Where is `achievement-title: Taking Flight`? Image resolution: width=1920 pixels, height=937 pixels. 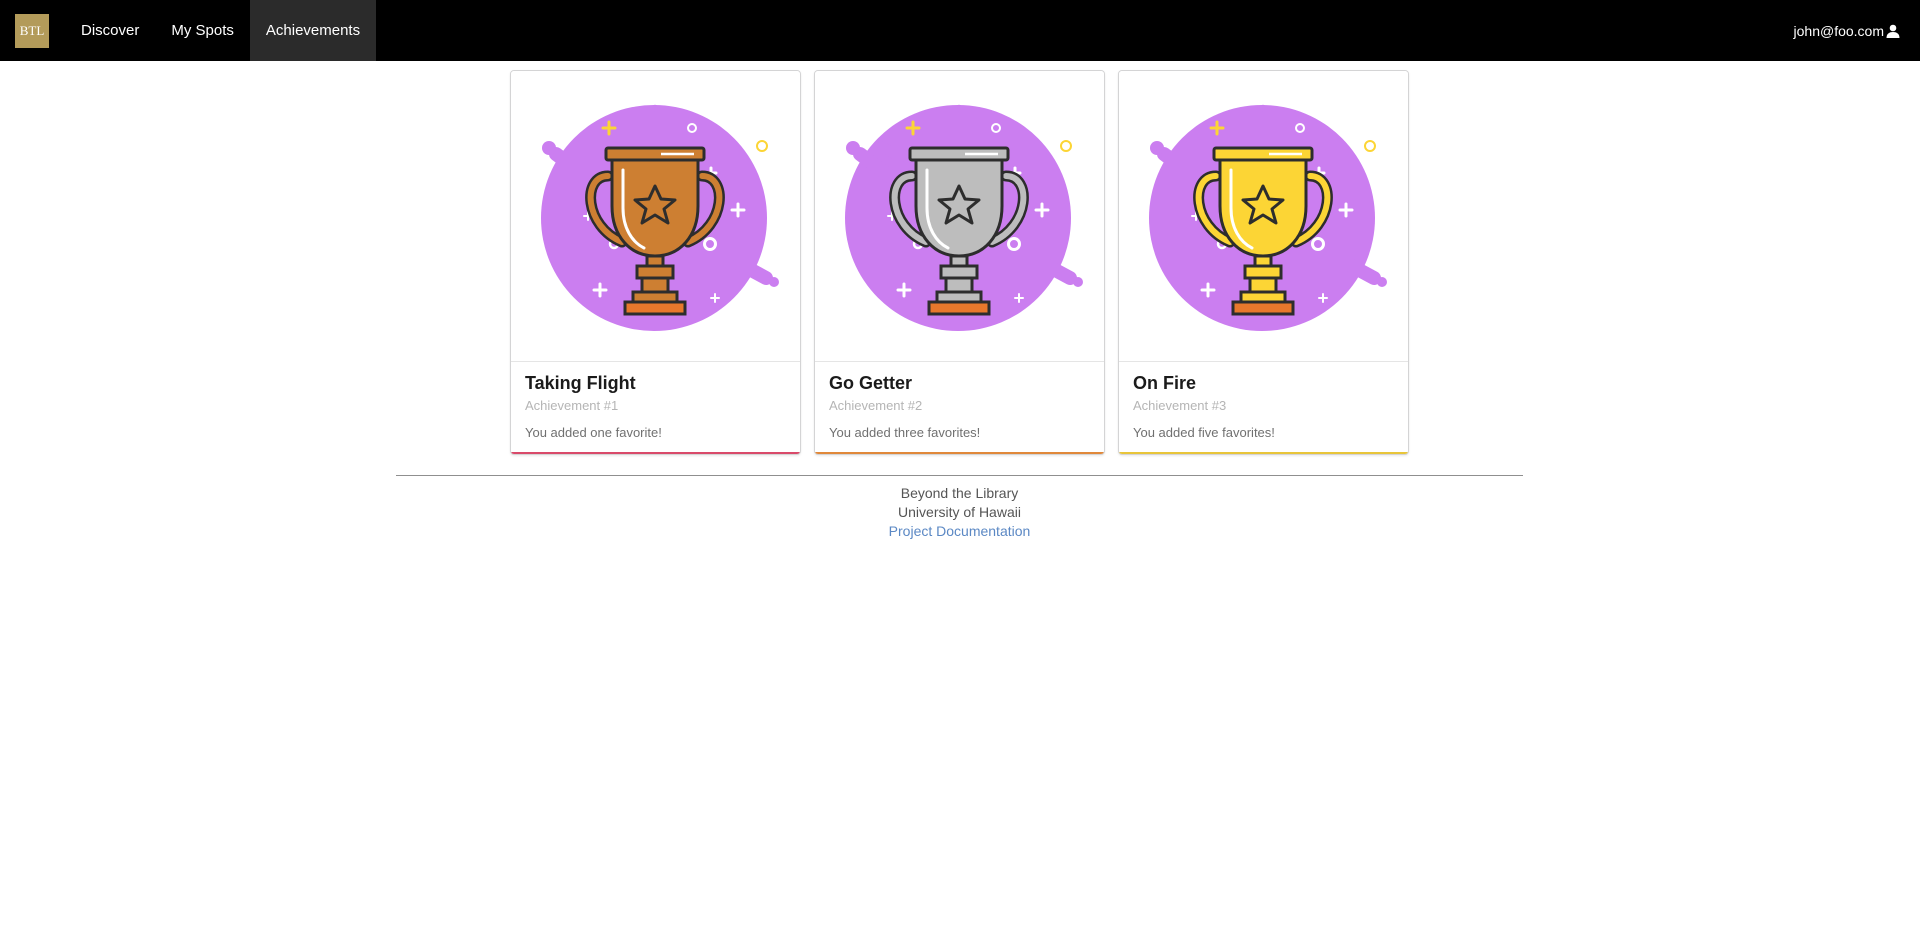 achievement-title: Taking Flight is located at coordinates (580, 383).